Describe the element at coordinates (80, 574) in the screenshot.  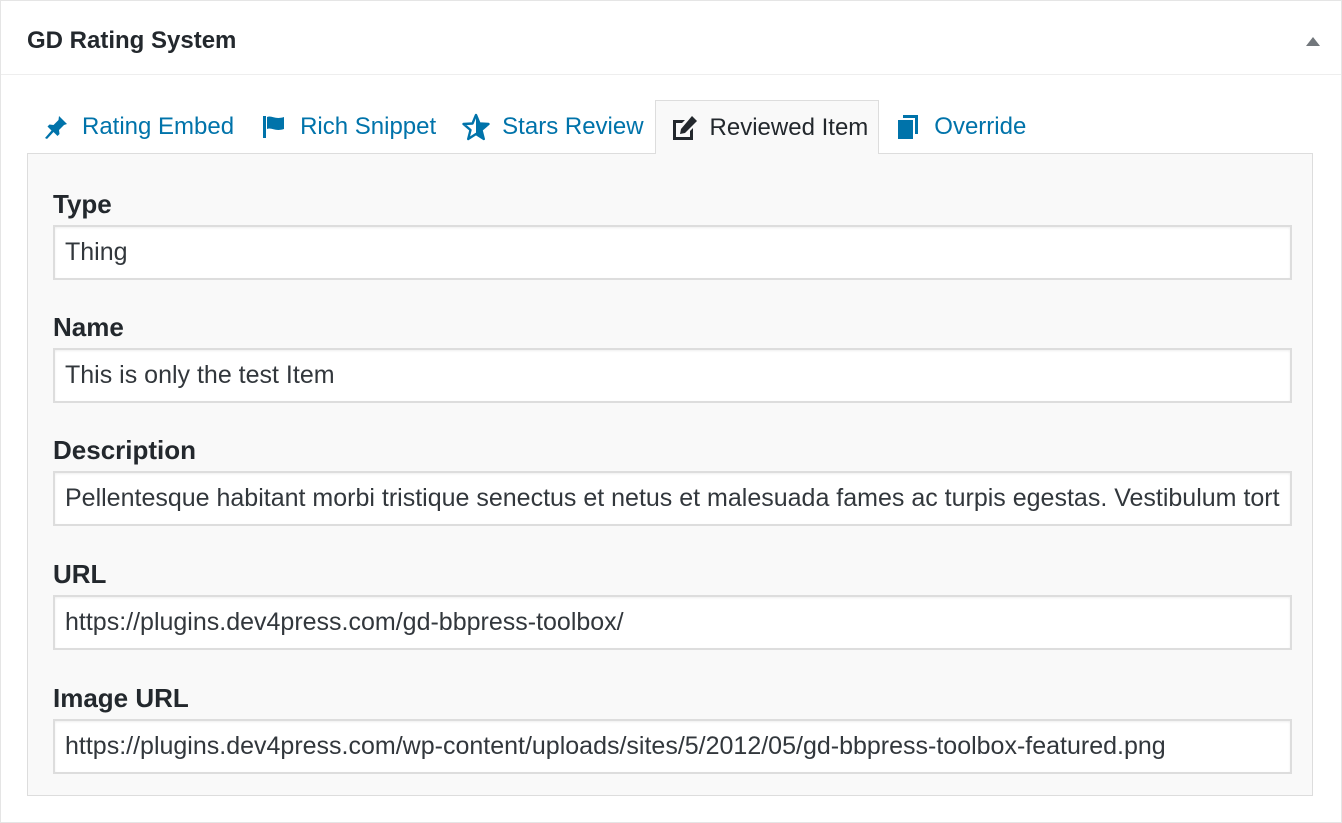
I see `url-label: URL` at that location.